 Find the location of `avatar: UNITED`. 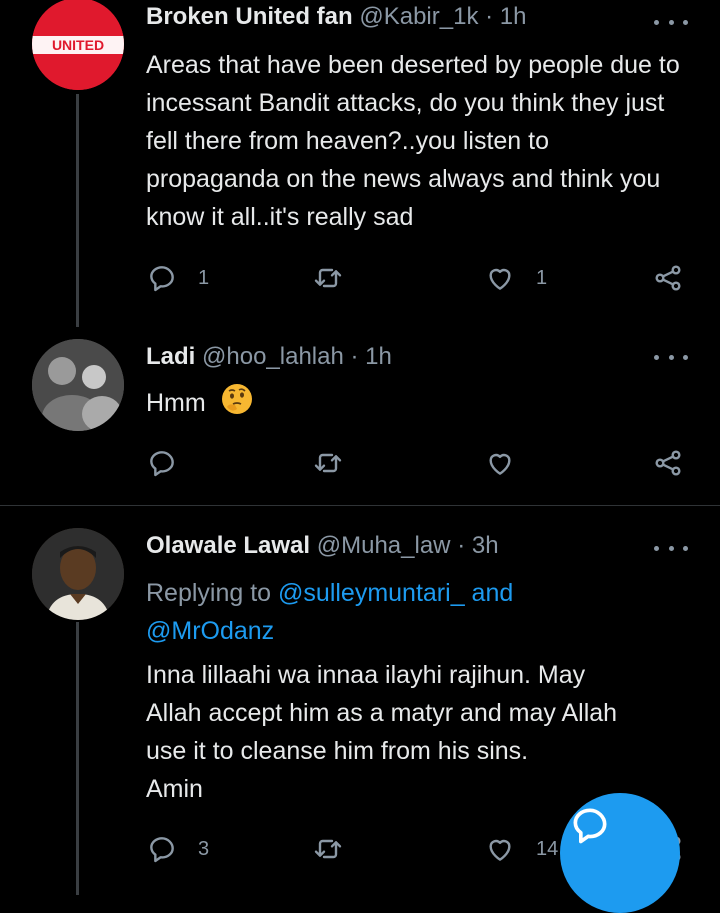

avatar: UNITED is located at coordinates (78, 45).